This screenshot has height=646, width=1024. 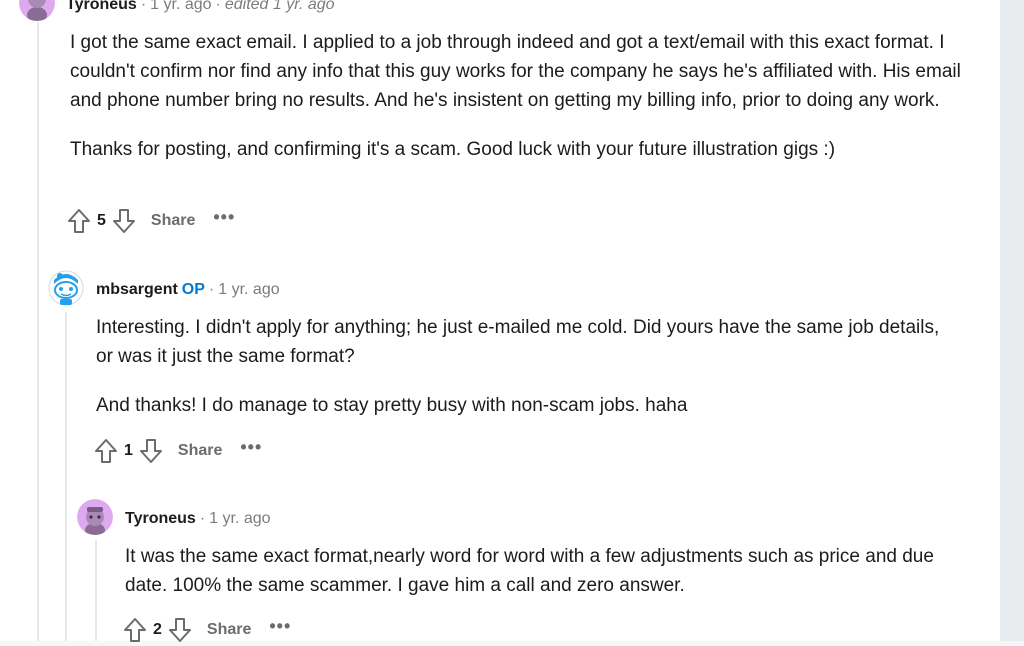 What do you see at coordinates (150, 221) in the screenshot?
I see `comment-actions: 5 Share •••` at bounding box center [150, 221].